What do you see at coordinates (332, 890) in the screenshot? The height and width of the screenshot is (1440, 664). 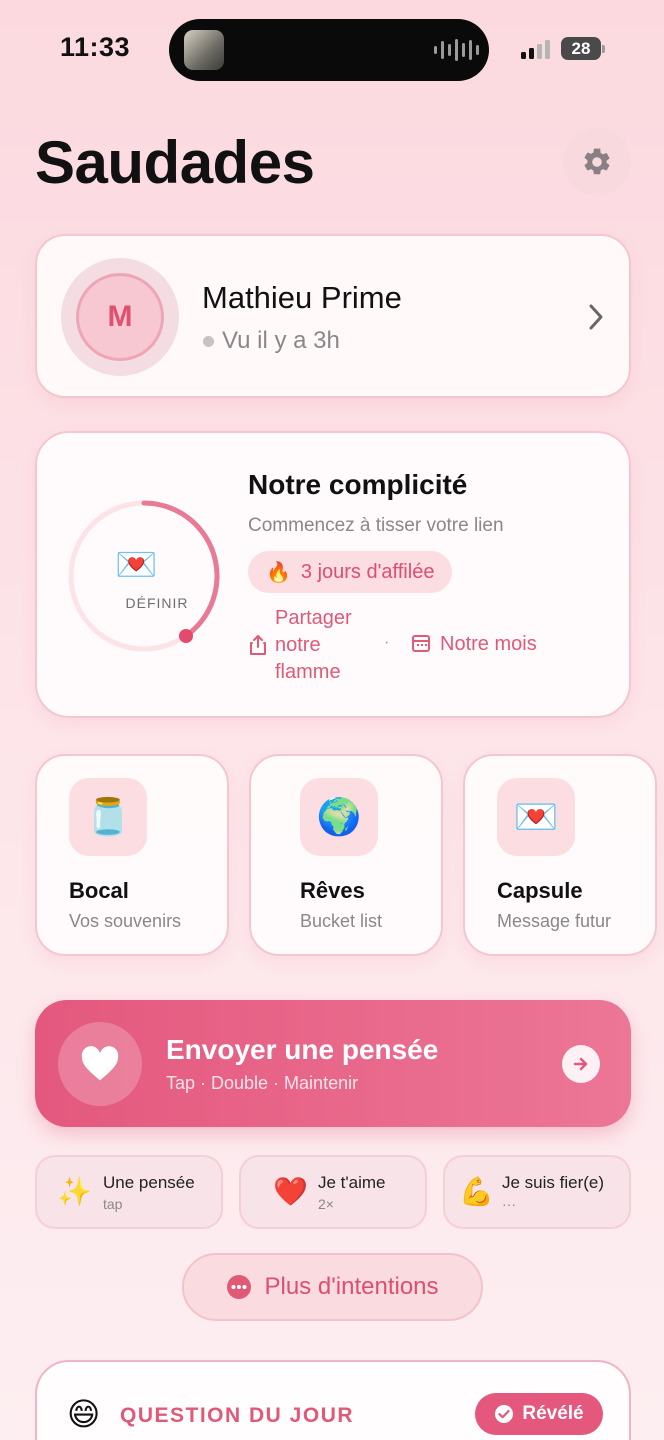 I see `tile-title: Rêves` at bounding box center [332, 890].